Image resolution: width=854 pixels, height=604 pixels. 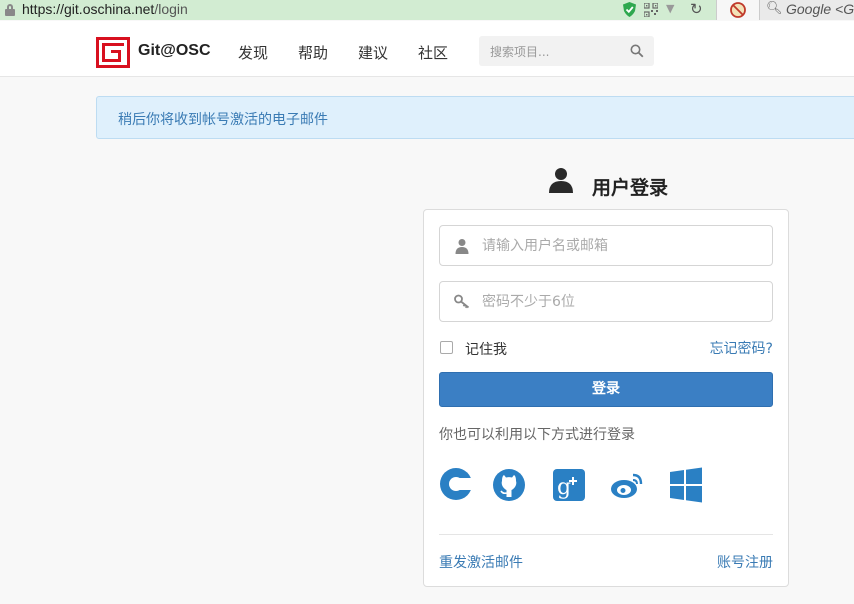 I want to click on logo-icon, so click(x=113, y=52).